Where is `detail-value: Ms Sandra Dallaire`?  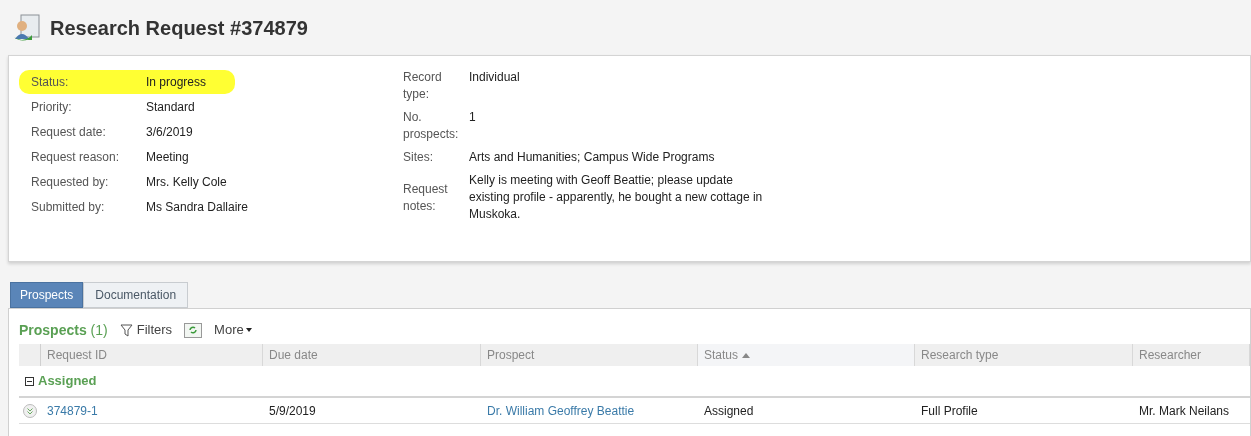
detail-value: Ms Sandra Dallaire is located at coordinates (197, 207).